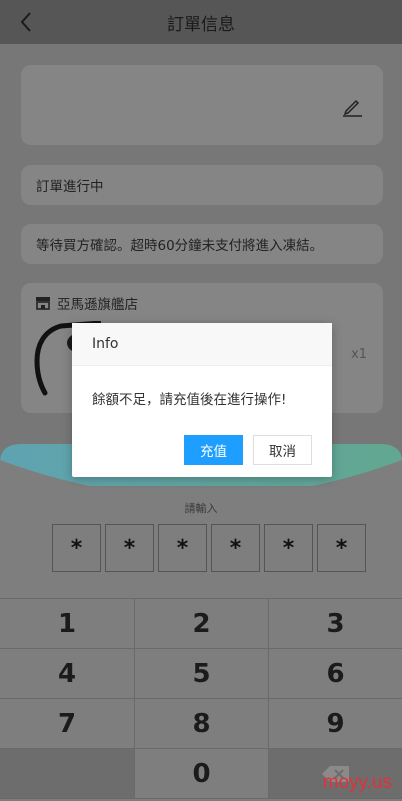  Describe the element at coordinates (202, 724) in the screenshot. I see `key-8: 8` at that location.